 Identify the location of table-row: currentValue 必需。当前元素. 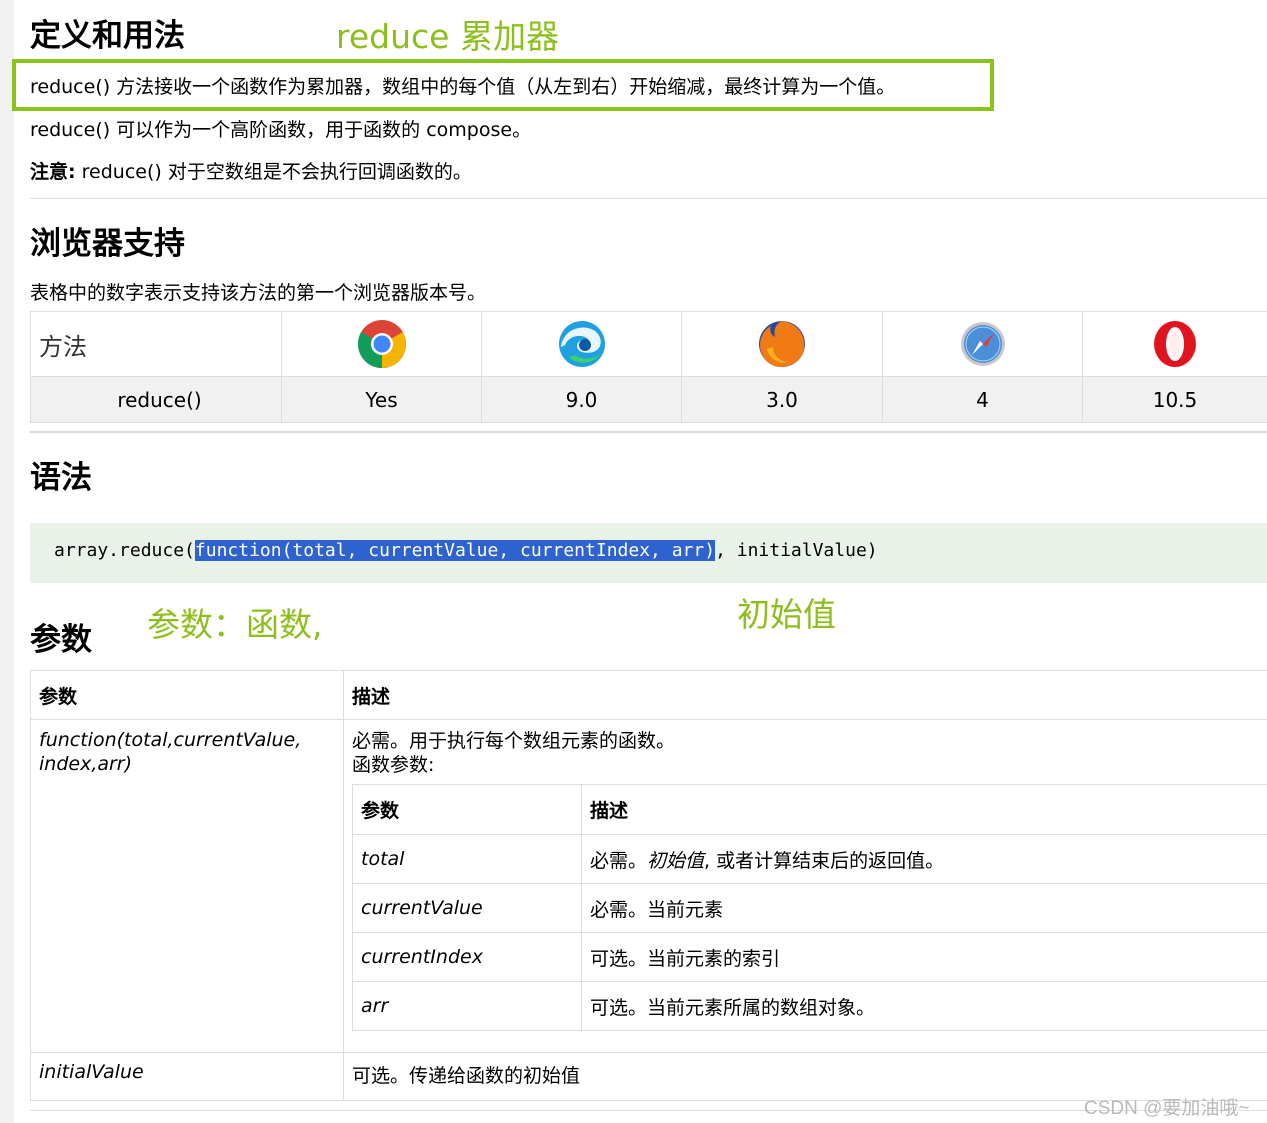
(809, 908).